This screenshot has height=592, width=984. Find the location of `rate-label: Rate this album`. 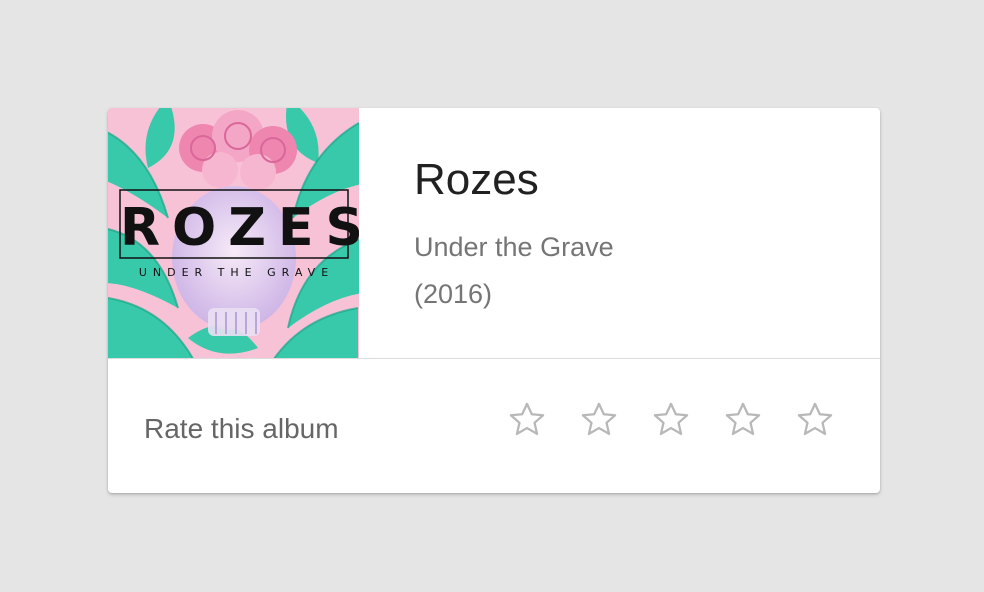

rate-label: Rate this album is located at coordinates (241, 428).